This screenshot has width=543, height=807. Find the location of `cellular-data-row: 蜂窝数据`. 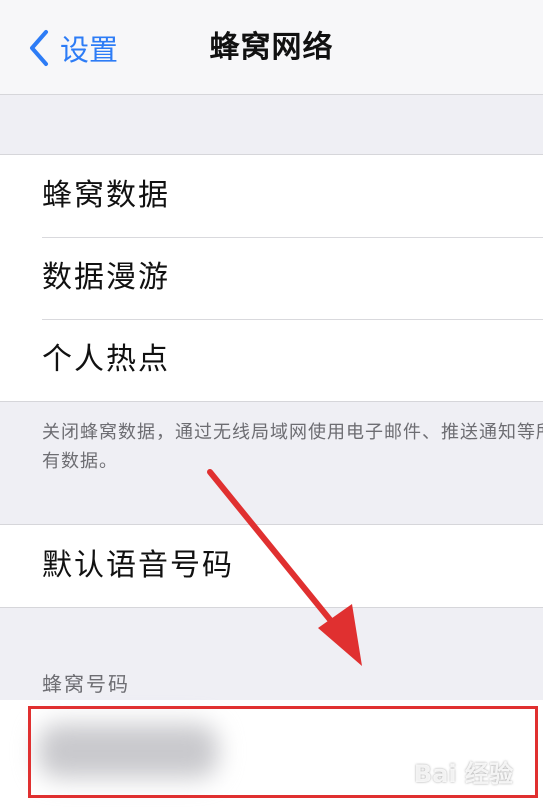

cellular-data-row: 蜂窝数据 is located at coordinates (271, 196).